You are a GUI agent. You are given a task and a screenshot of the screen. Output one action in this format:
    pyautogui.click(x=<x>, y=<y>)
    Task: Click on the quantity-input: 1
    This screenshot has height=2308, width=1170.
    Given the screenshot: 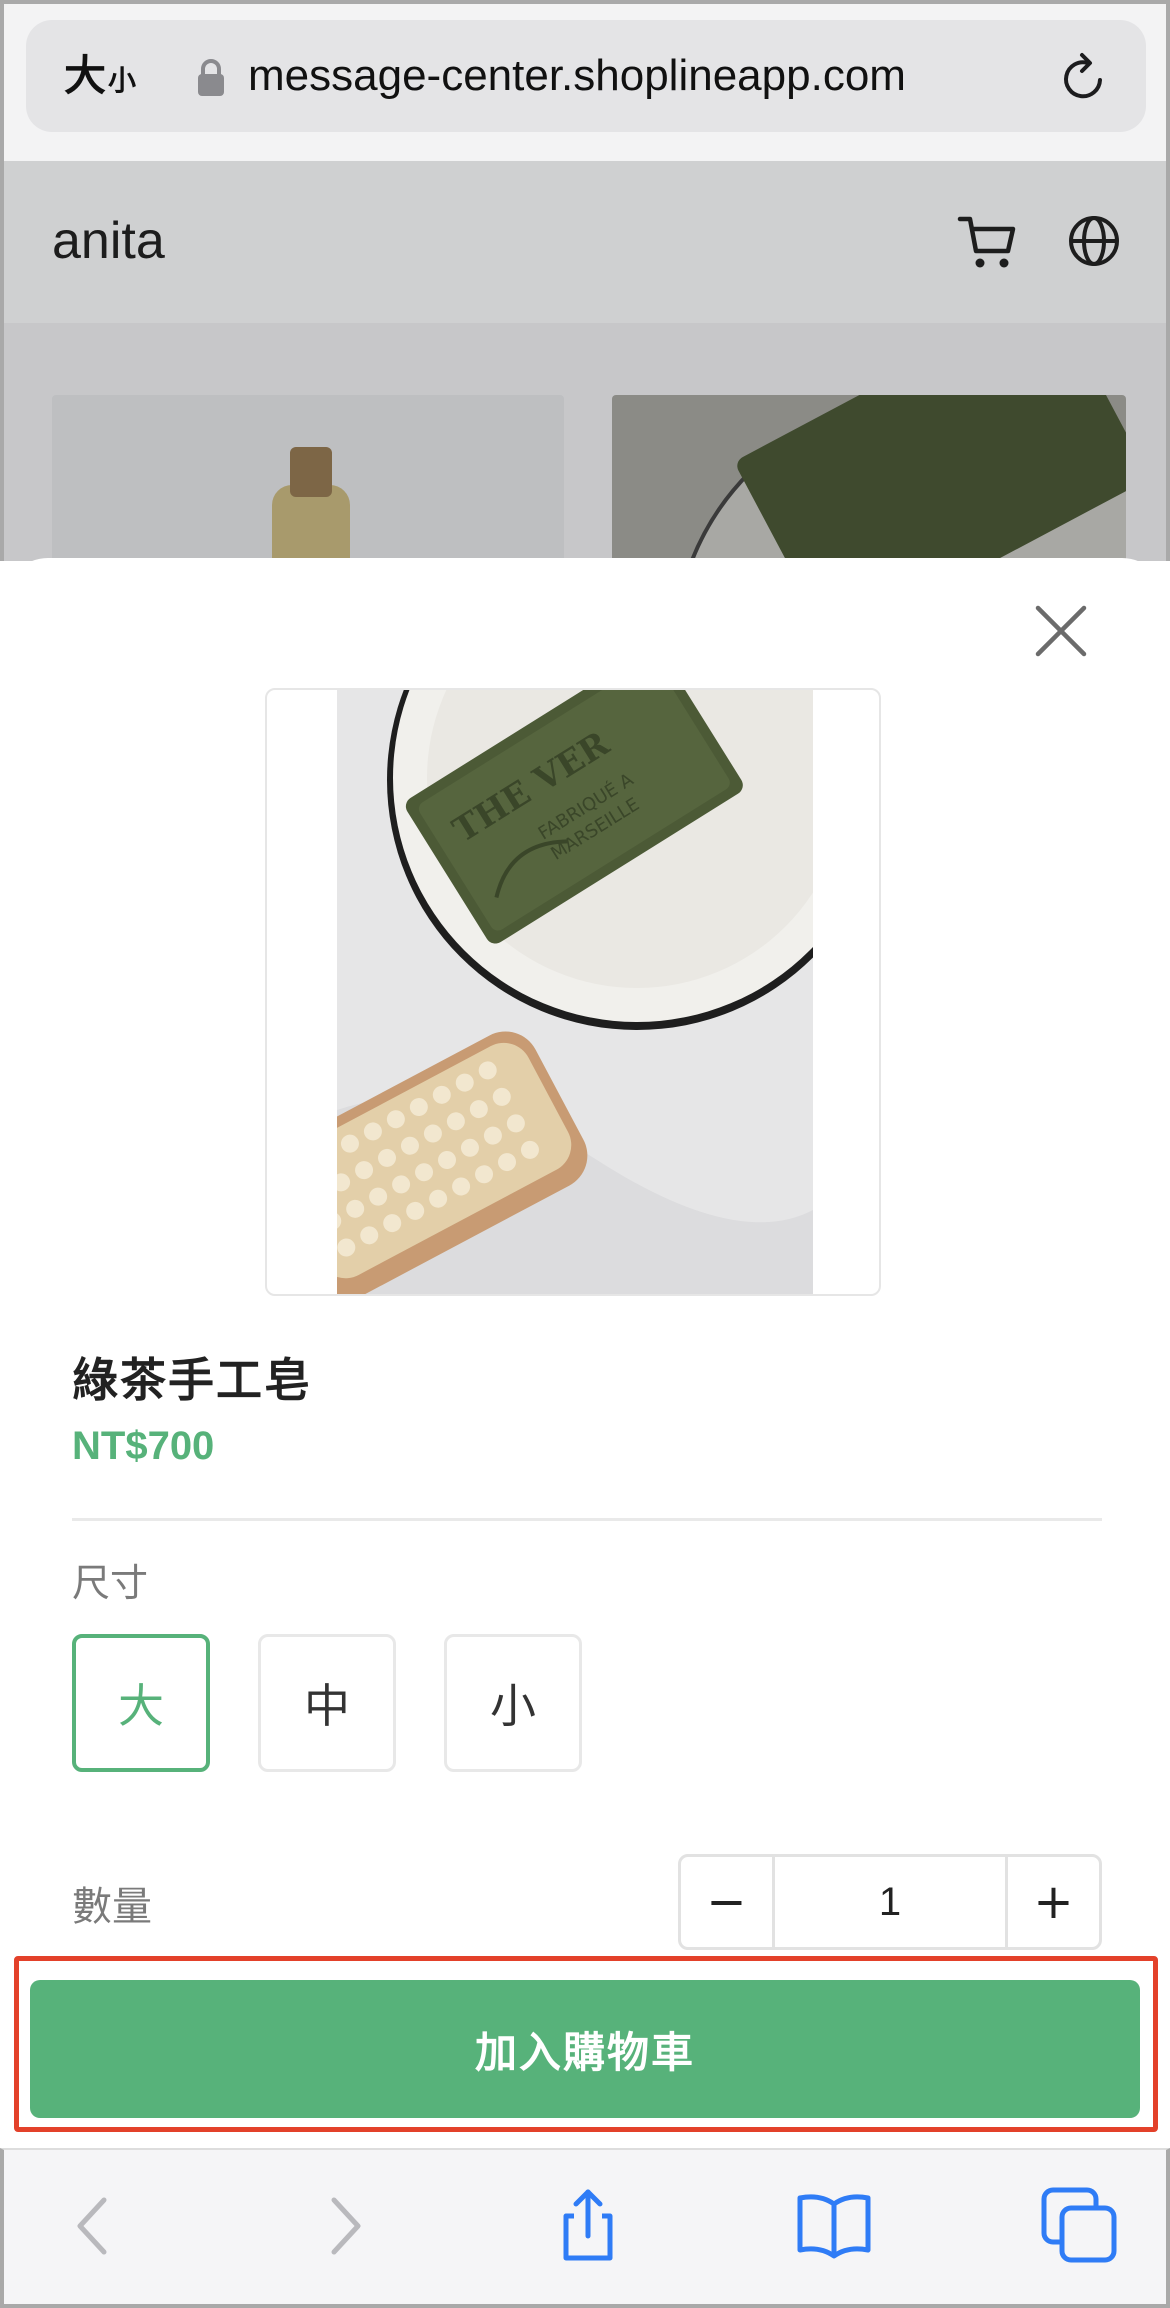 What is the action you would take?
    pyautogui.click(x=890, y=1902)
    